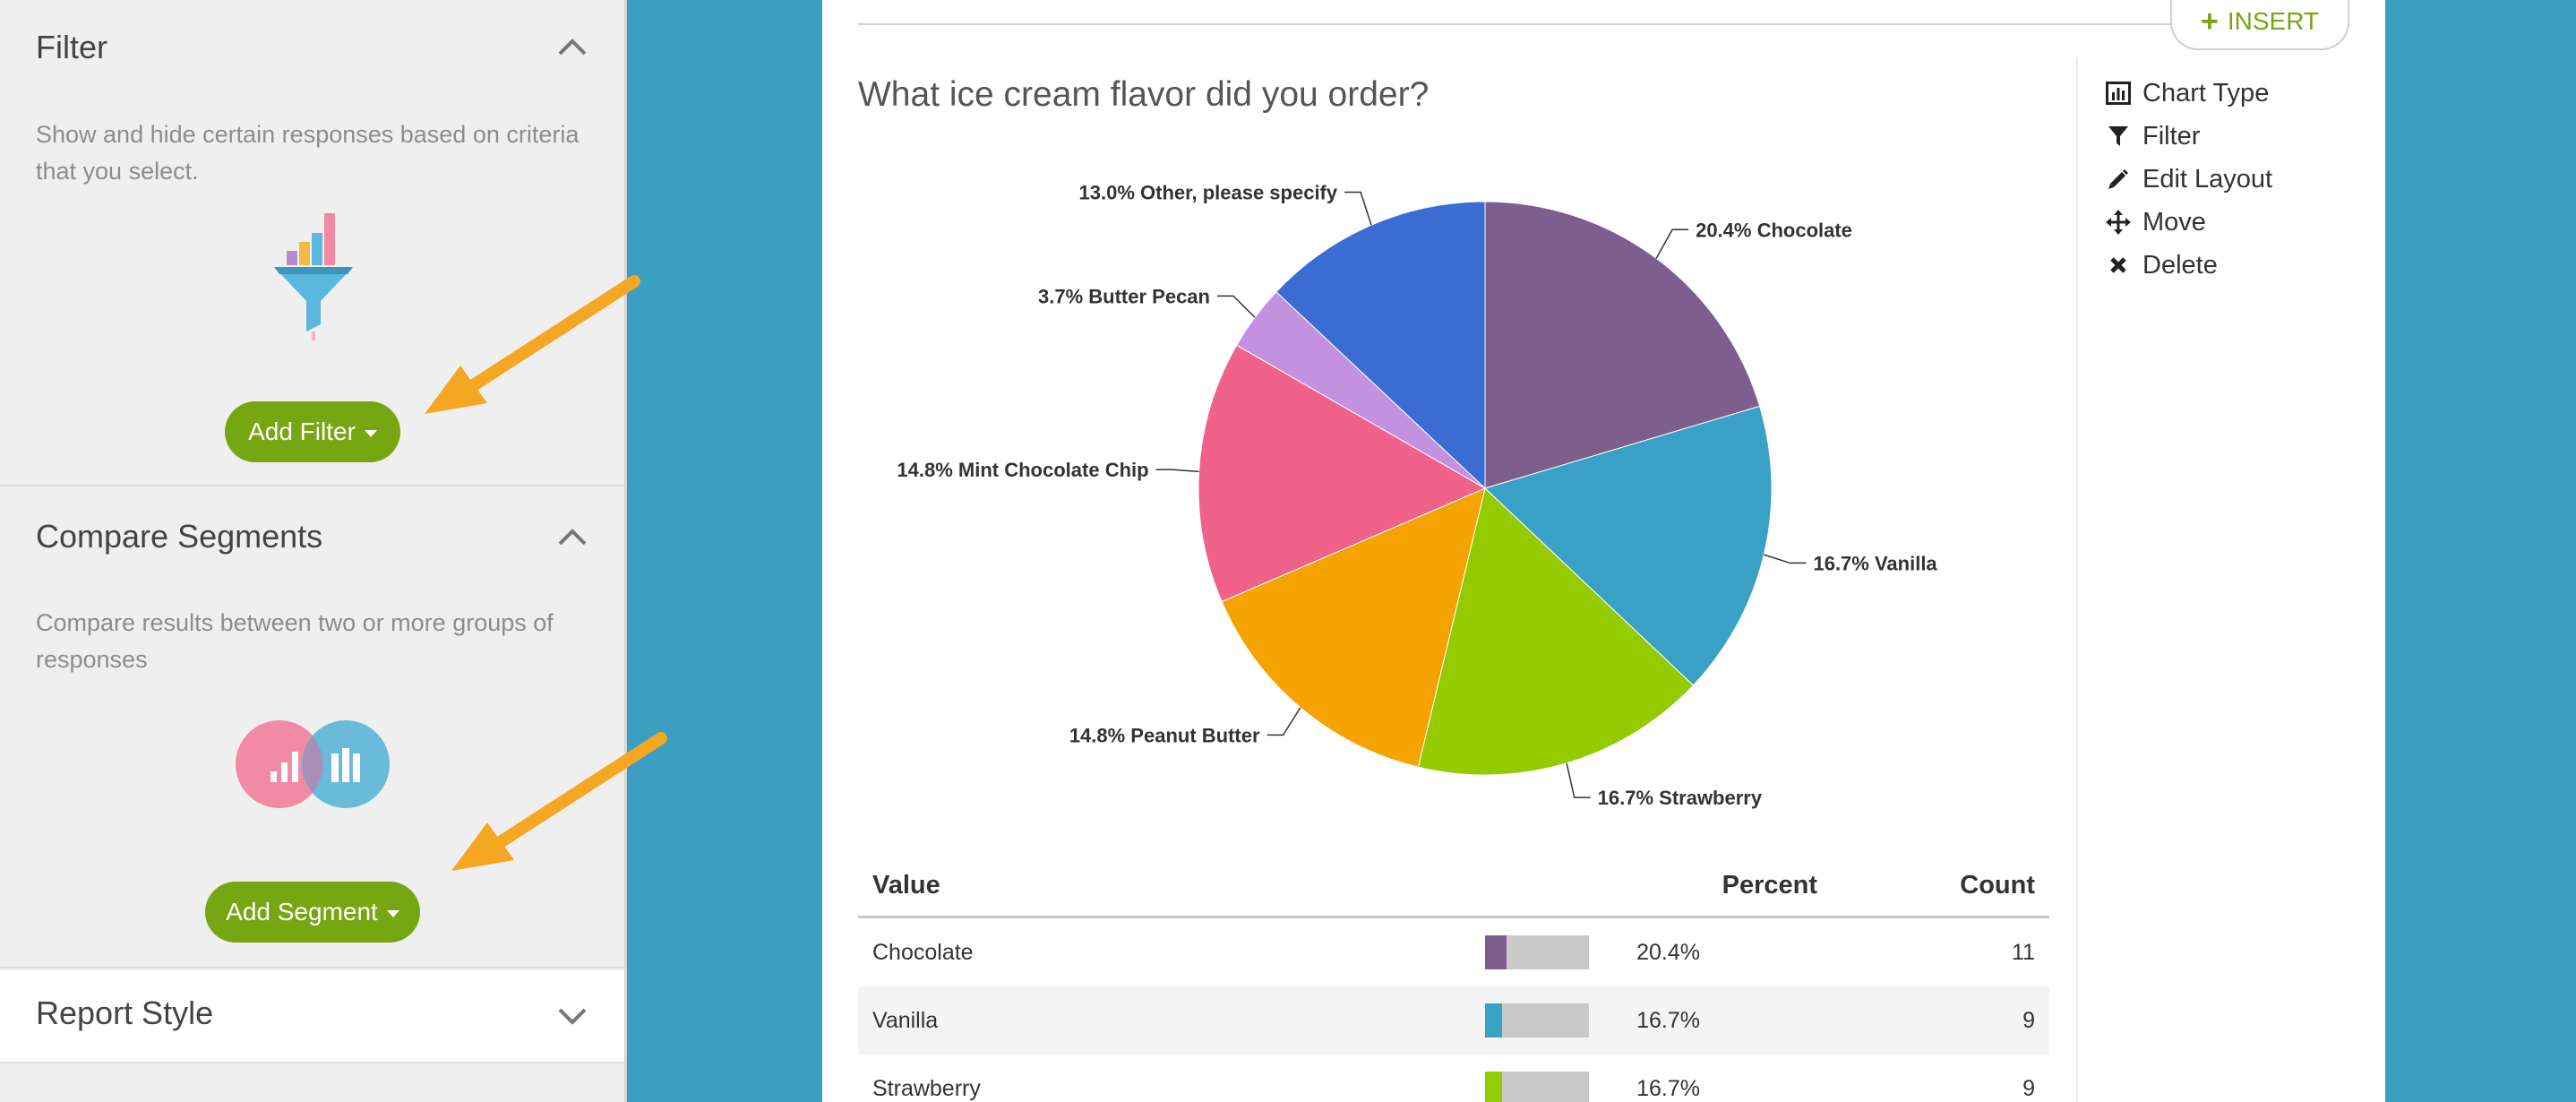 The width and height of the screenshot is (2576, 1102). Describe the element at coordinates (2206, 93) in the screenshot. I see `action-label: Chart Type` at that location.